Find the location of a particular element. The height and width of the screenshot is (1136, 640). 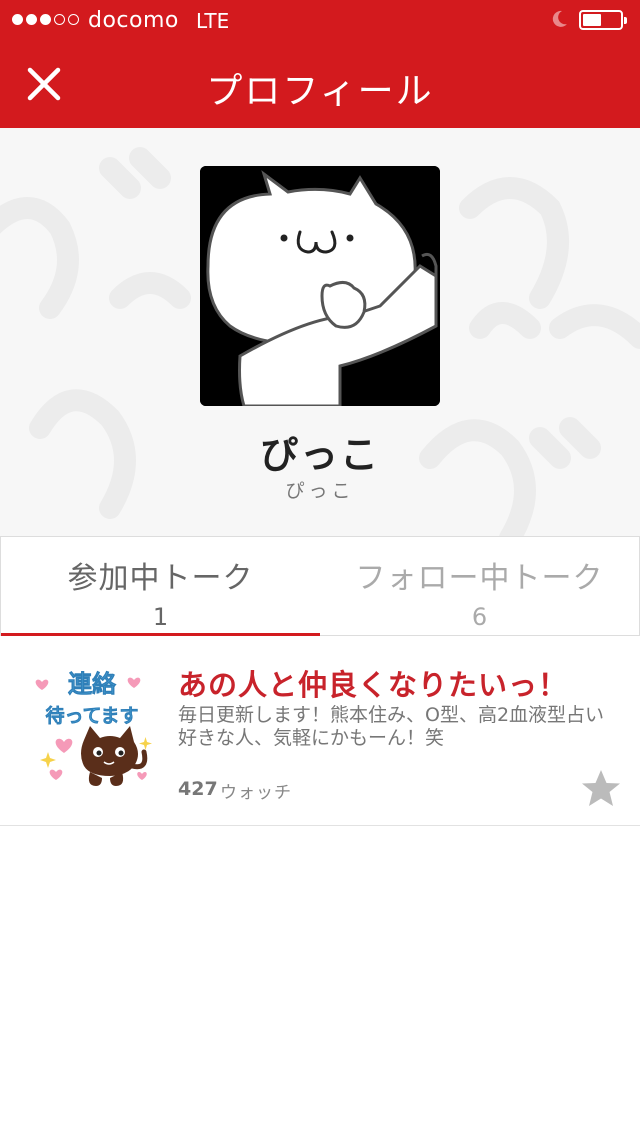

do-not-disturb-moon-icon is located at coordinates (559, 18).